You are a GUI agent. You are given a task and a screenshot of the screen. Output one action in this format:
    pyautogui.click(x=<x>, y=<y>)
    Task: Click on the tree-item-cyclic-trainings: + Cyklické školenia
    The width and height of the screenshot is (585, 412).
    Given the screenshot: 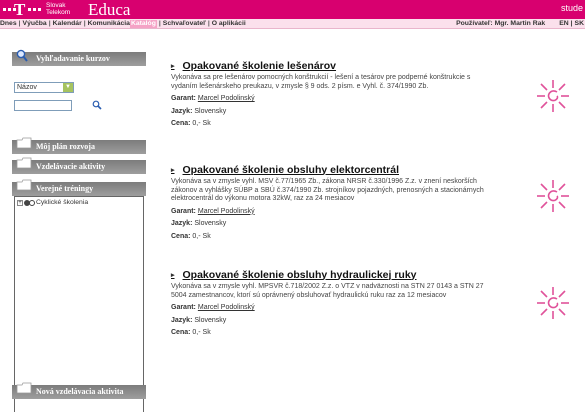 What is the action you would take?
    pyautogui.click(x=52, y=202)
    